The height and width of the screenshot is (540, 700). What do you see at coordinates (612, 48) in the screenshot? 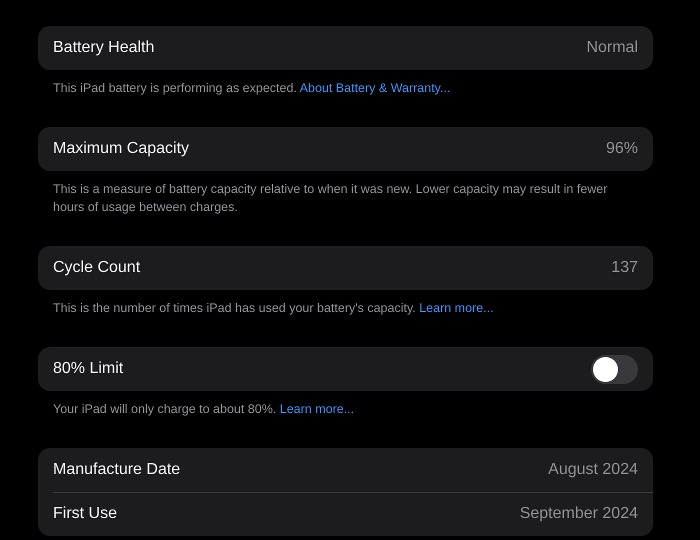
I see `row-value: Normal` at bounding box center [612, 48].